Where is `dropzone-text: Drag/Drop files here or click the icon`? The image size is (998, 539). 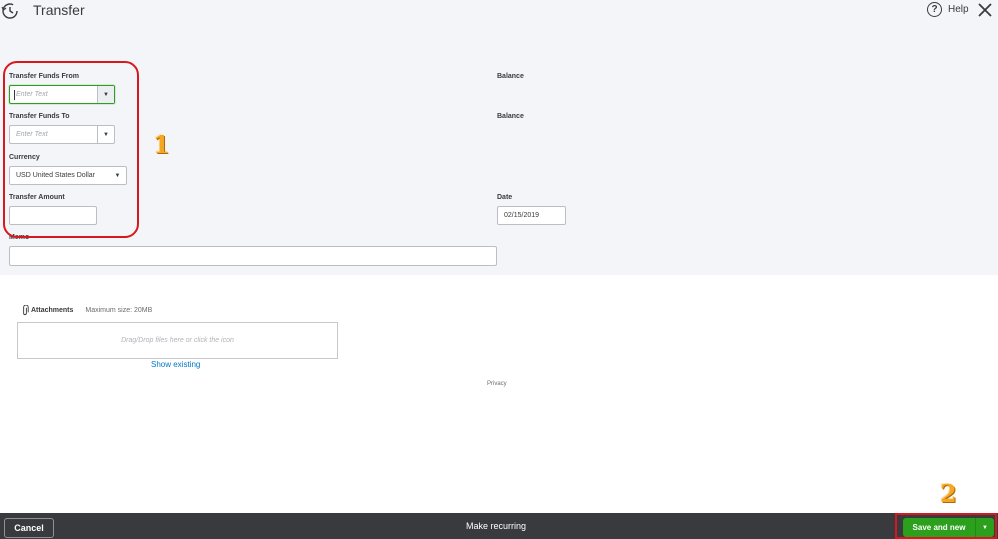 dropzone-text: Drag/Drop files here or click the icon is located at coordinates (177, 340).